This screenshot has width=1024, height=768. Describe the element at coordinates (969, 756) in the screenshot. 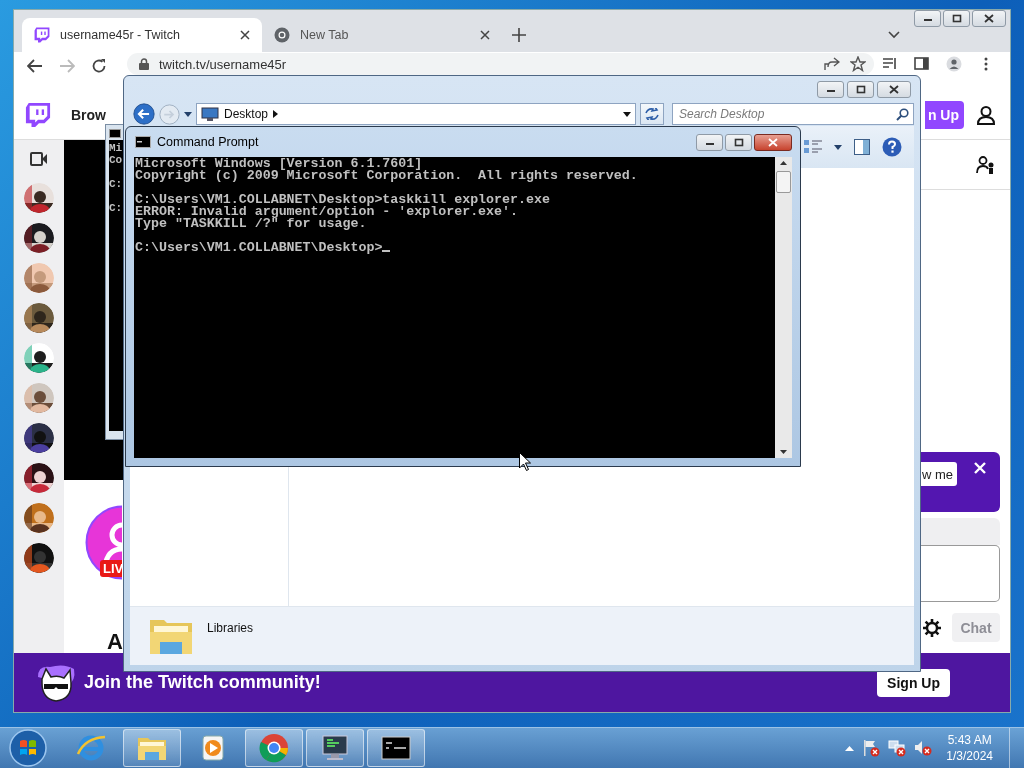

I see `clock-date: 1/3/2024` at that location.